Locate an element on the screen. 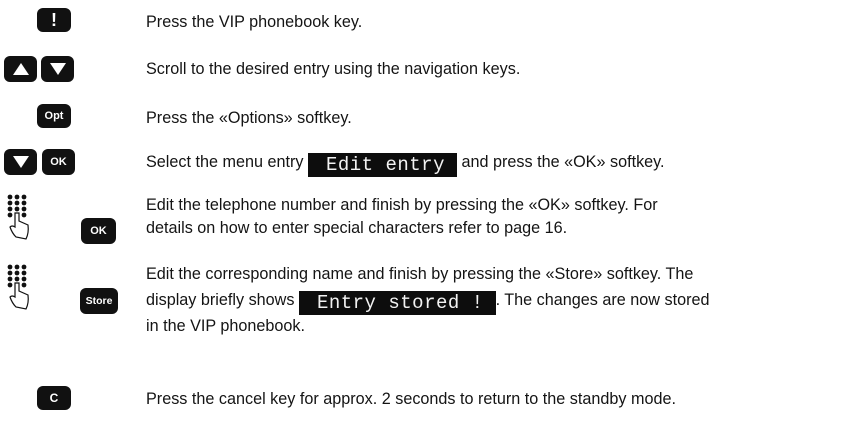 This screenshot has width=867, height=421. step-6-line-3: in the VIP phonebook. is located at coordinates (226, 326).